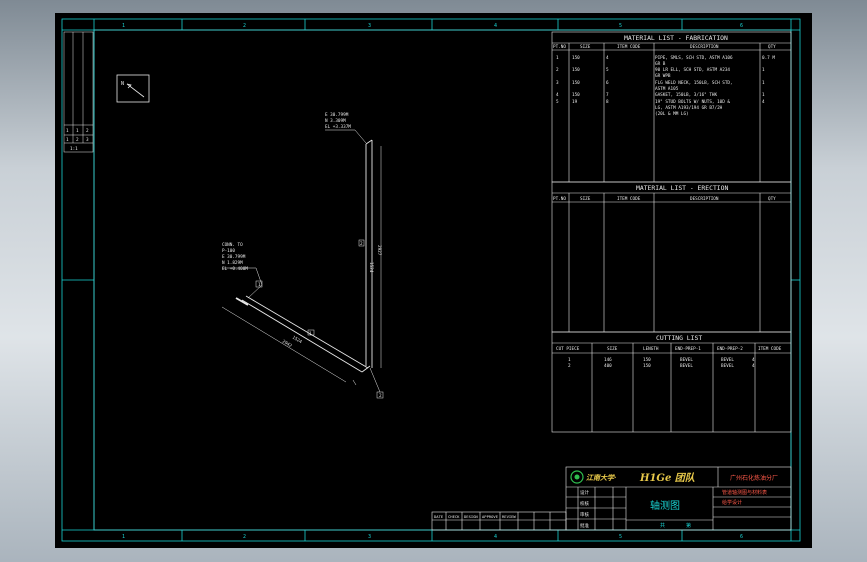  Describe the element at coordinates (576, 70) in the screenshot. I see `fab-r2-size: 150` at that location.